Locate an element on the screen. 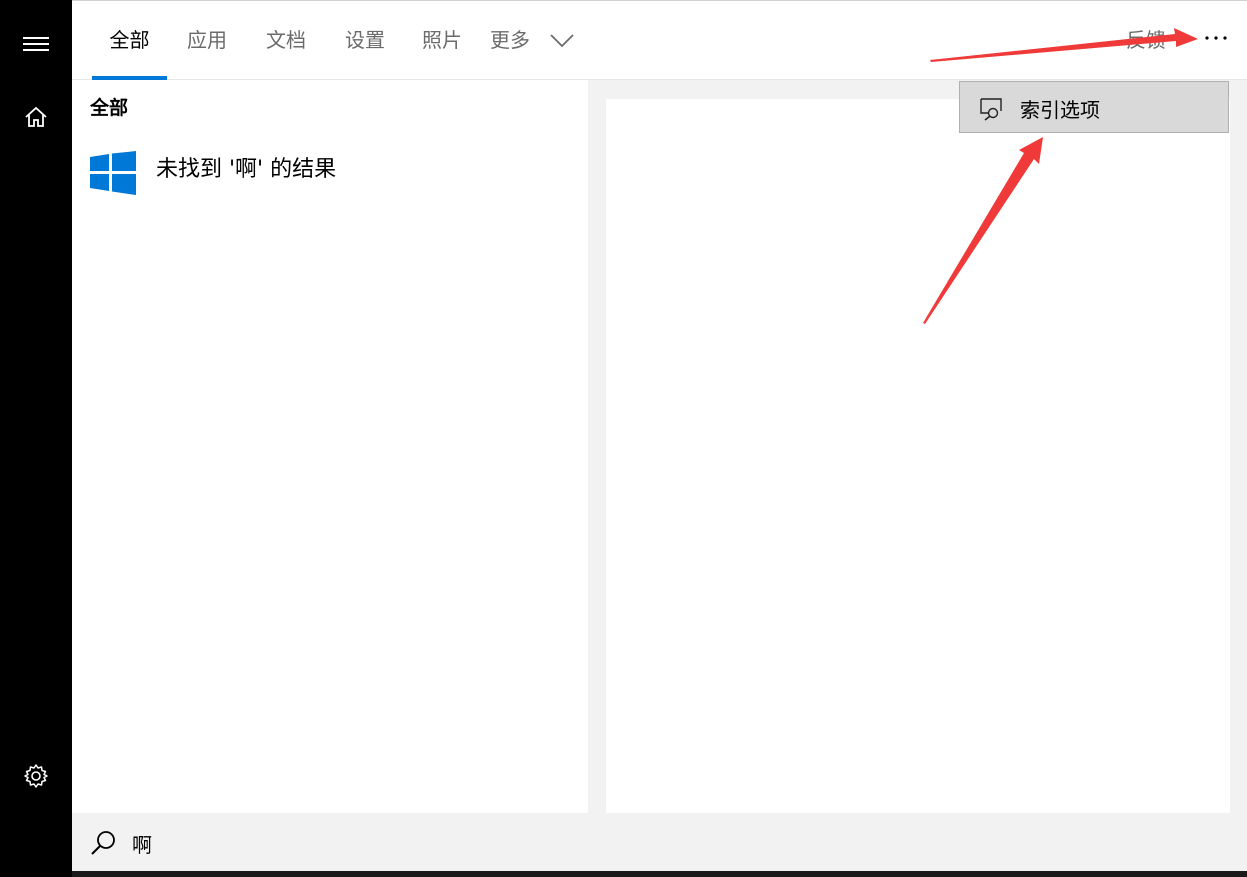  search-input is located at coordinates (432, 843).